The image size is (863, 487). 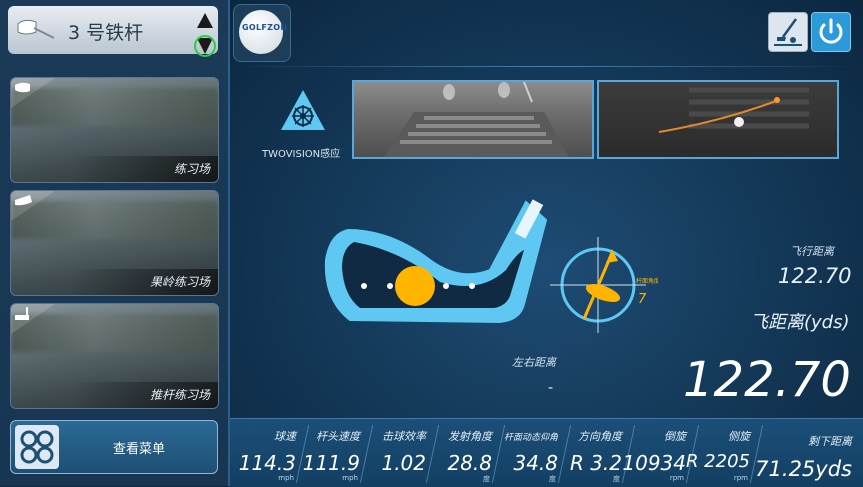 I want to click on camera-view-front, so click(x=473, y=119).